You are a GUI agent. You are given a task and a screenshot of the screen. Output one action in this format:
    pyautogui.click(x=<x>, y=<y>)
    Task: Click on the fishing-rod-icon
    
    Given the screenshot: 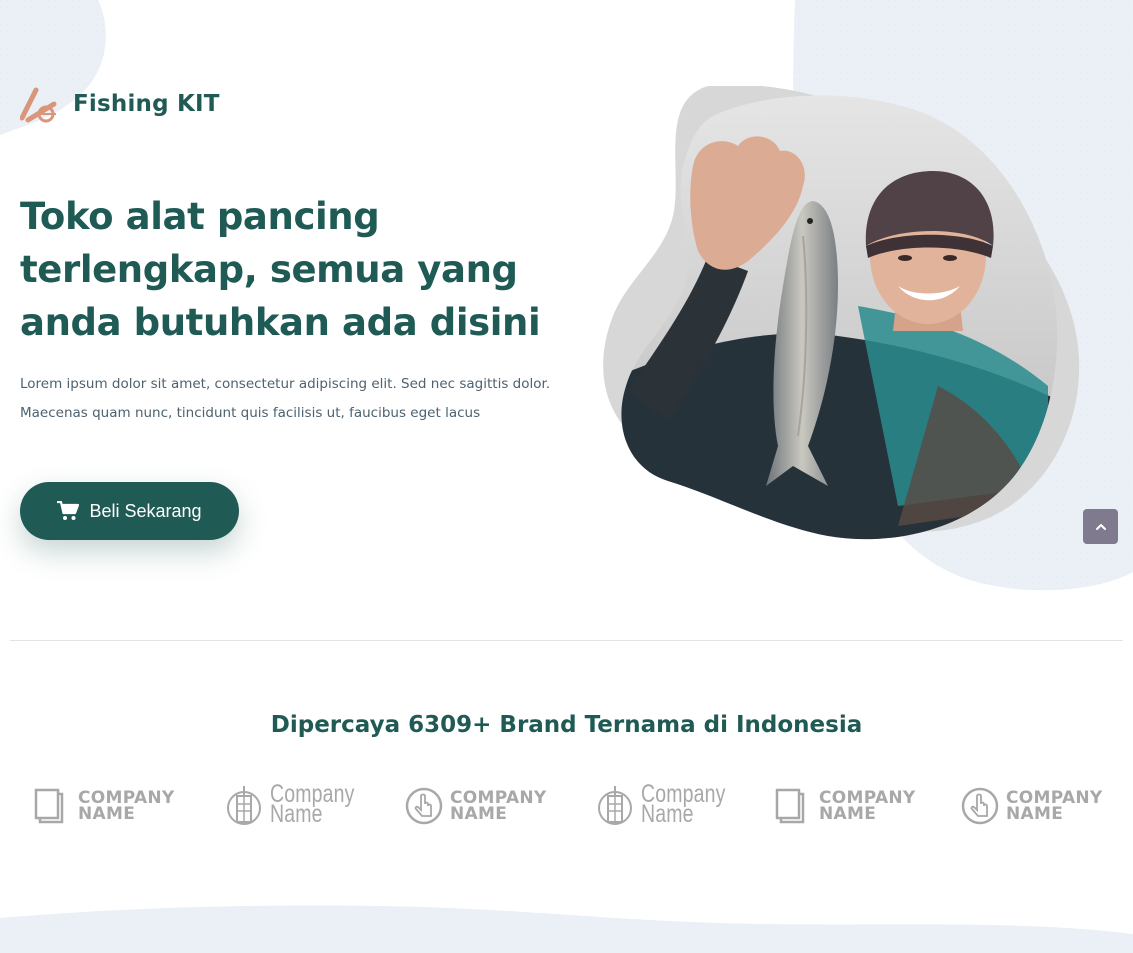 What is the action you would take?
    pyautogui.click(x=41, y=104)
    